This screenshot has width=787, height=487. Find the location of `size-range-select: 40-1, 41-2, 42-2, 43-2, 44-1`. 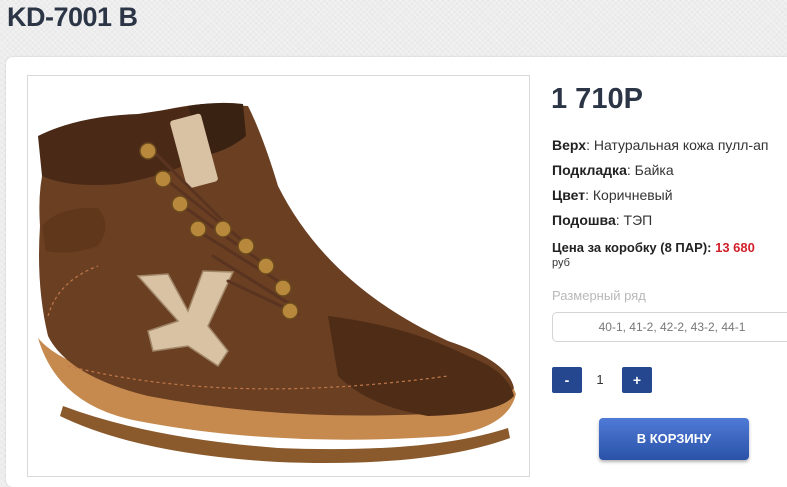

size-range-select: 40-1, 41-2, 42-2, 43-2, 44-1 is located at coordinates (669, 327).